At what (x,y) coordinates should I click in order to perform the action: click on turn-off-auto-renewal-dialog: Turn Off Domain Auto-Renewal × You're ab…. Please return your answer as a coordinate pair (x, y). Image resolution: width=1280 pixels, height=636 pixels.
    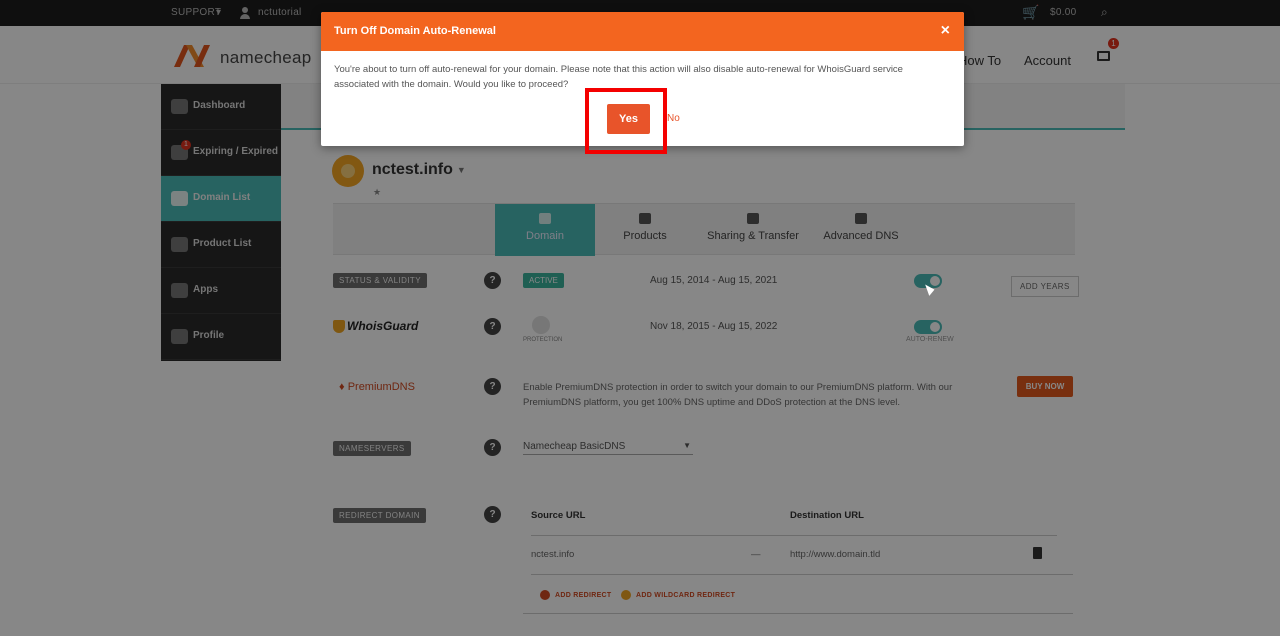
    Looking at the image, I should click on (642, 79).